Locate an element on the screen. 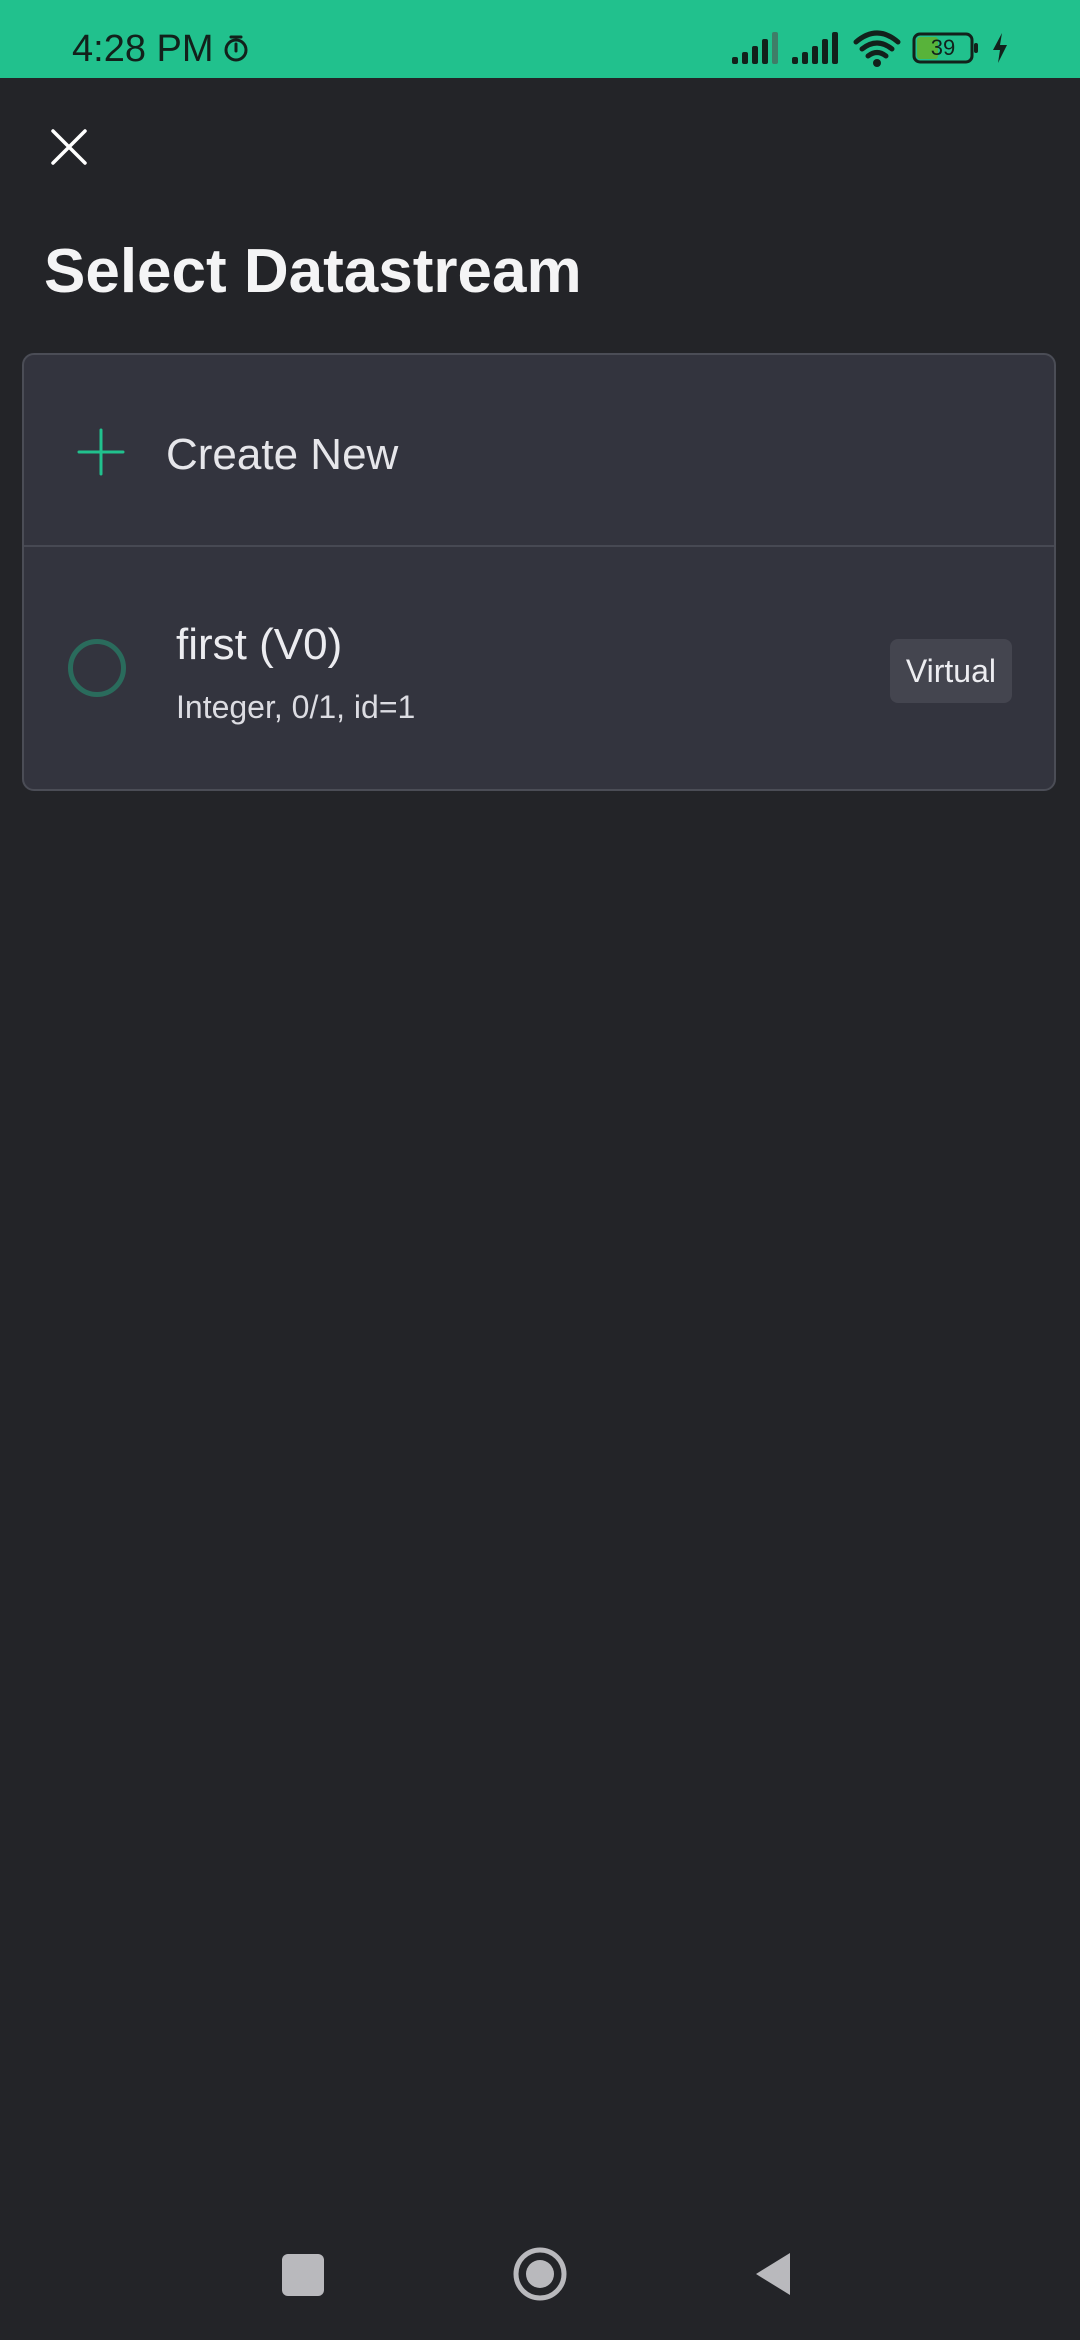 The image size is (1080, 2340). virtual-badge: Virtual is located at coordinates (950, 671).